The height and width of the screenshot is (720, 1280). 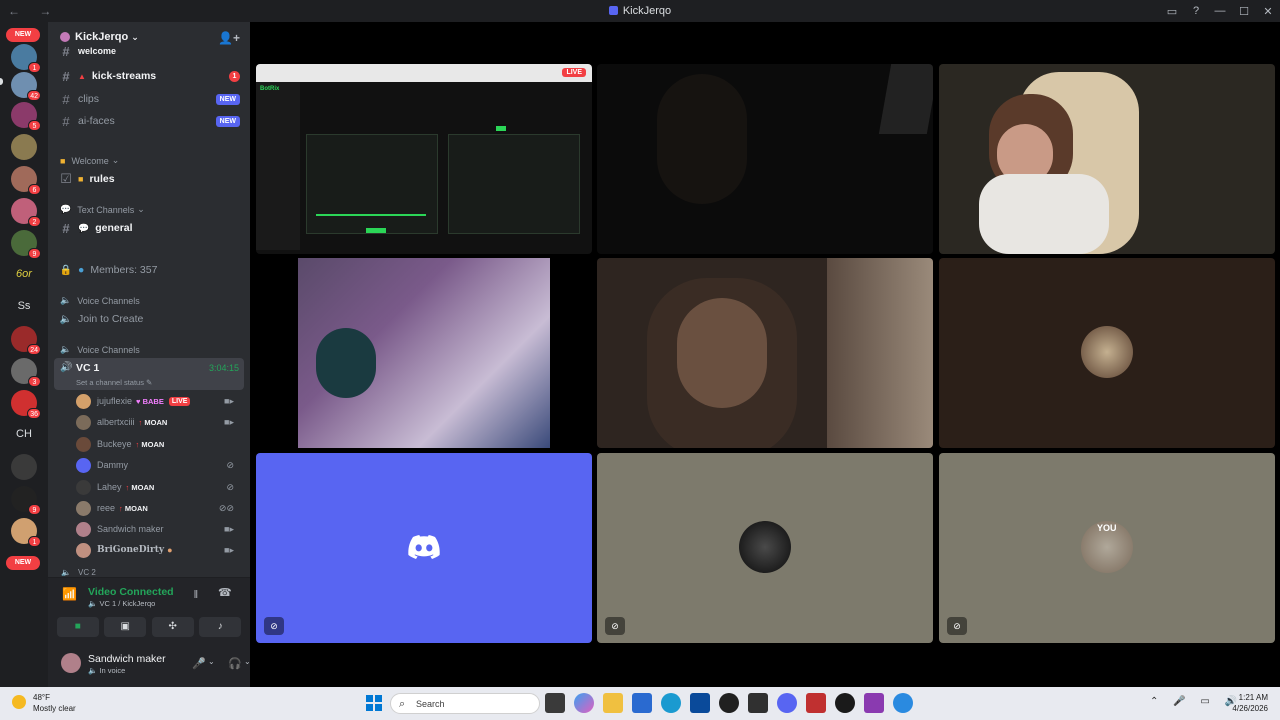 What do you see at coordinates (26, 404) in the screenshot?
I see `server-icon: 36` at bounding box center [26, 404].